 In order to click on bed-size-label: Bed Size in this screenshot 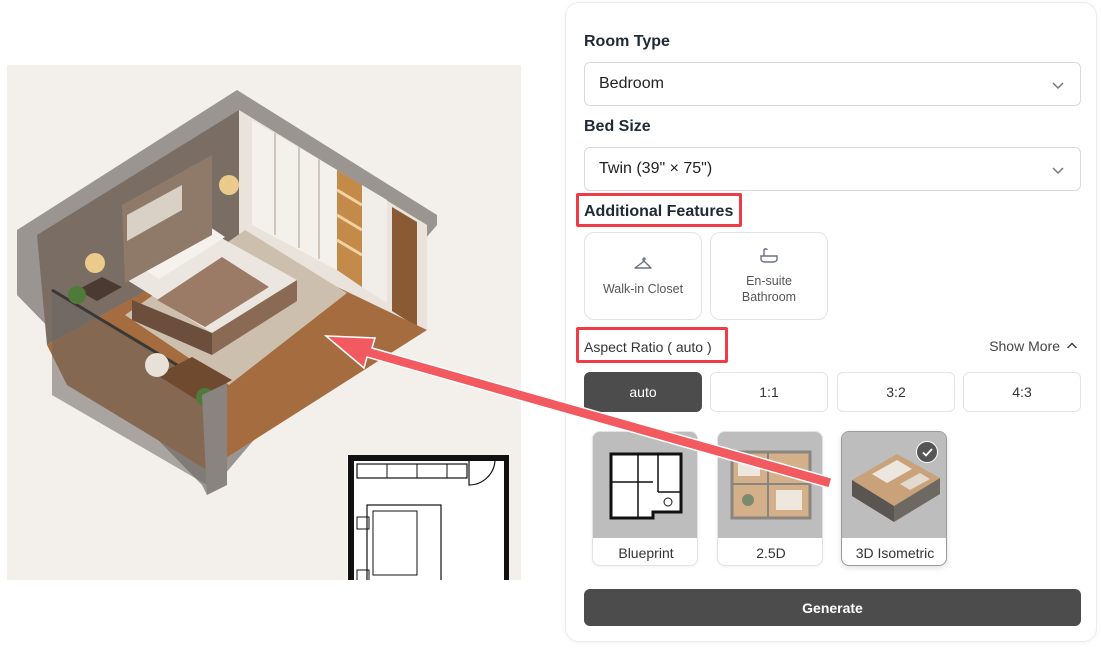, I will do `click(617, 126)`.